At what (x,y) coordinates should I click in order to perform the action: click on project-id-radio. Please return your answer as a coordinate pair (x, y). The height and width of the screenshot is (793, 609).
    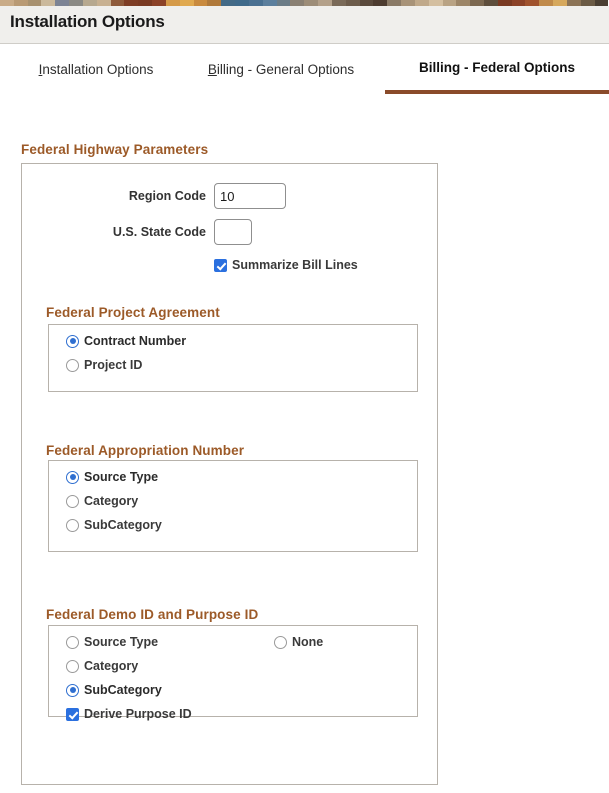
    Looking at the image, I should click on (72, 365).